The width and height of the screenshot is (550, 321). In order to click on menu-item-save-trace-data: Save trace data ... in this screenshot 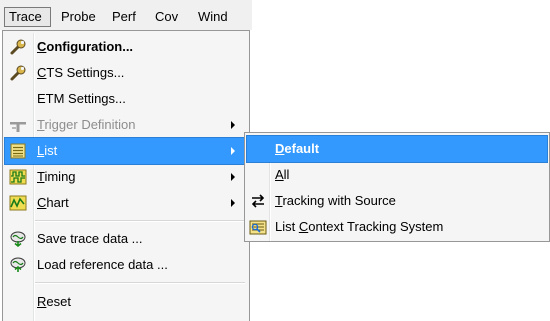, I will do `click(126, 239)`.